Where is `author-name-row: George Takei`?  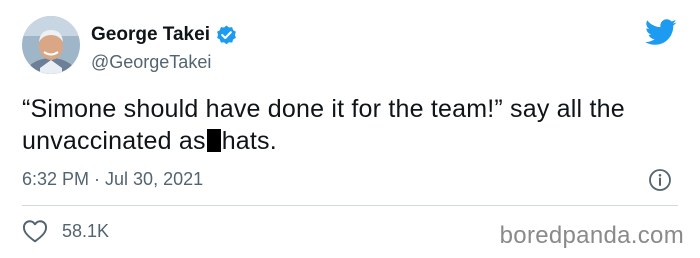
author-name-row: George Takei is located at coordinates (164, 35).